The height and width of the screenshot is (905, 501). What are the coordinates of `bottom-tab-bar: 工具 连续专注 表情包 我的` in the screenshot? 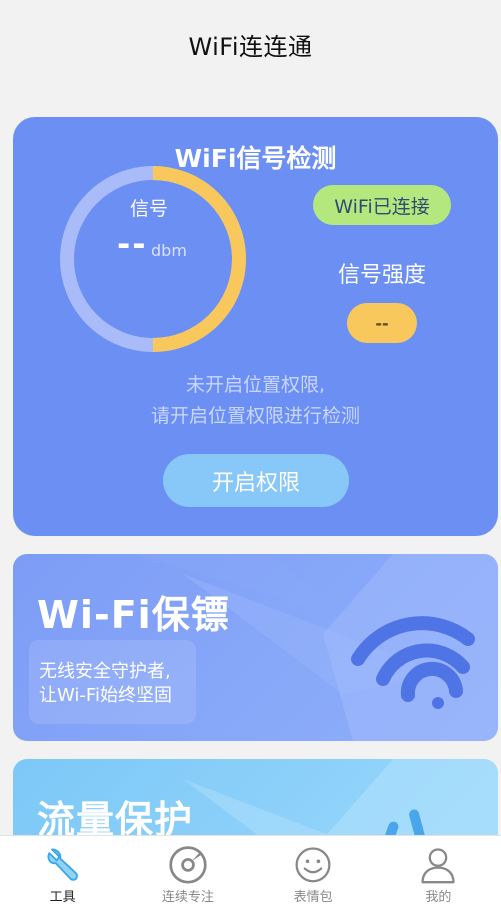 It's located at (250, 870).